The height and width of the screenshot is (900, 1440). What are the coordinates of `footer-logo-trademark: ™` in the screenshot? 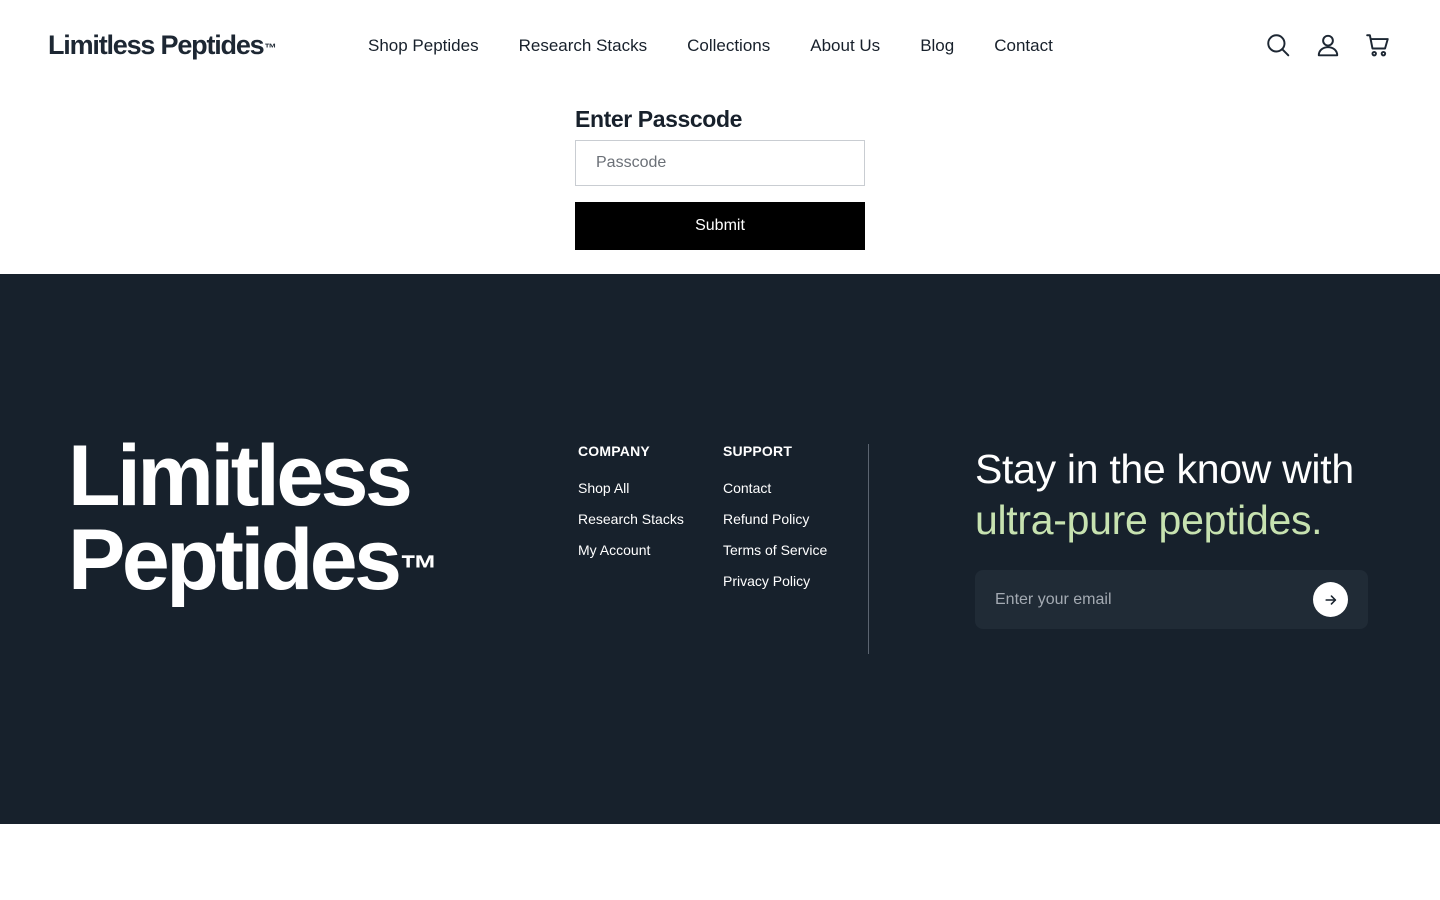 It's located at (419, 569).